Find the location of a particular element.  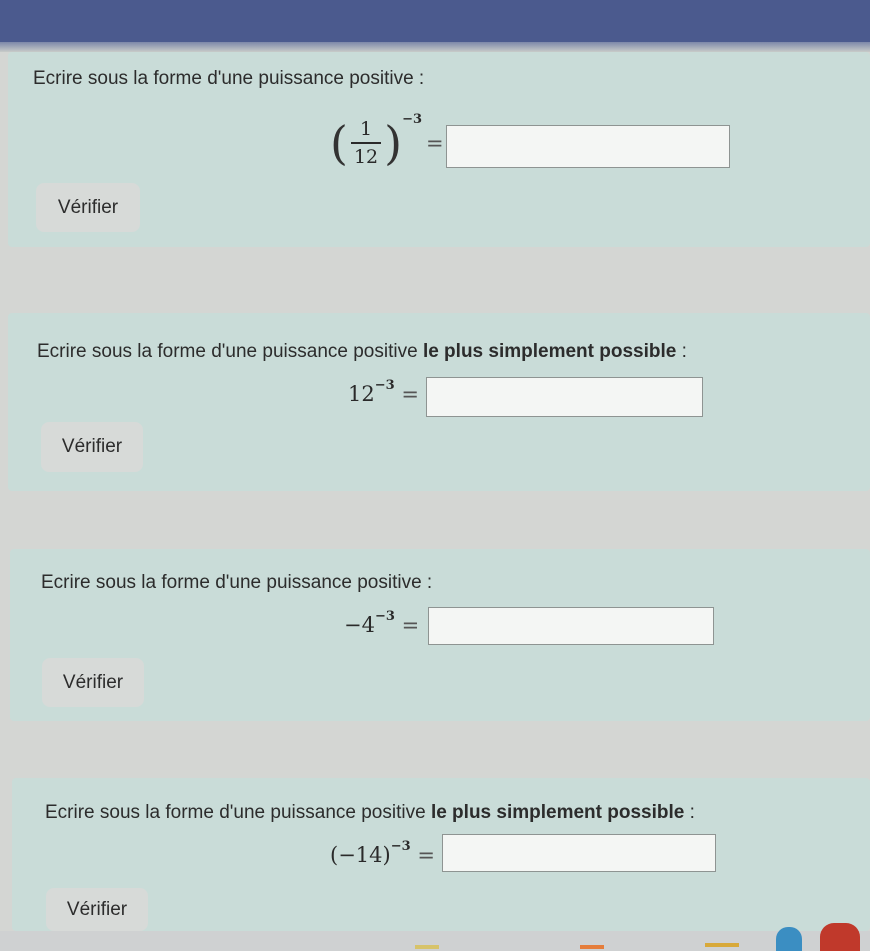

exercise-2-exponent: −3 is located at coordinates (384, 385).